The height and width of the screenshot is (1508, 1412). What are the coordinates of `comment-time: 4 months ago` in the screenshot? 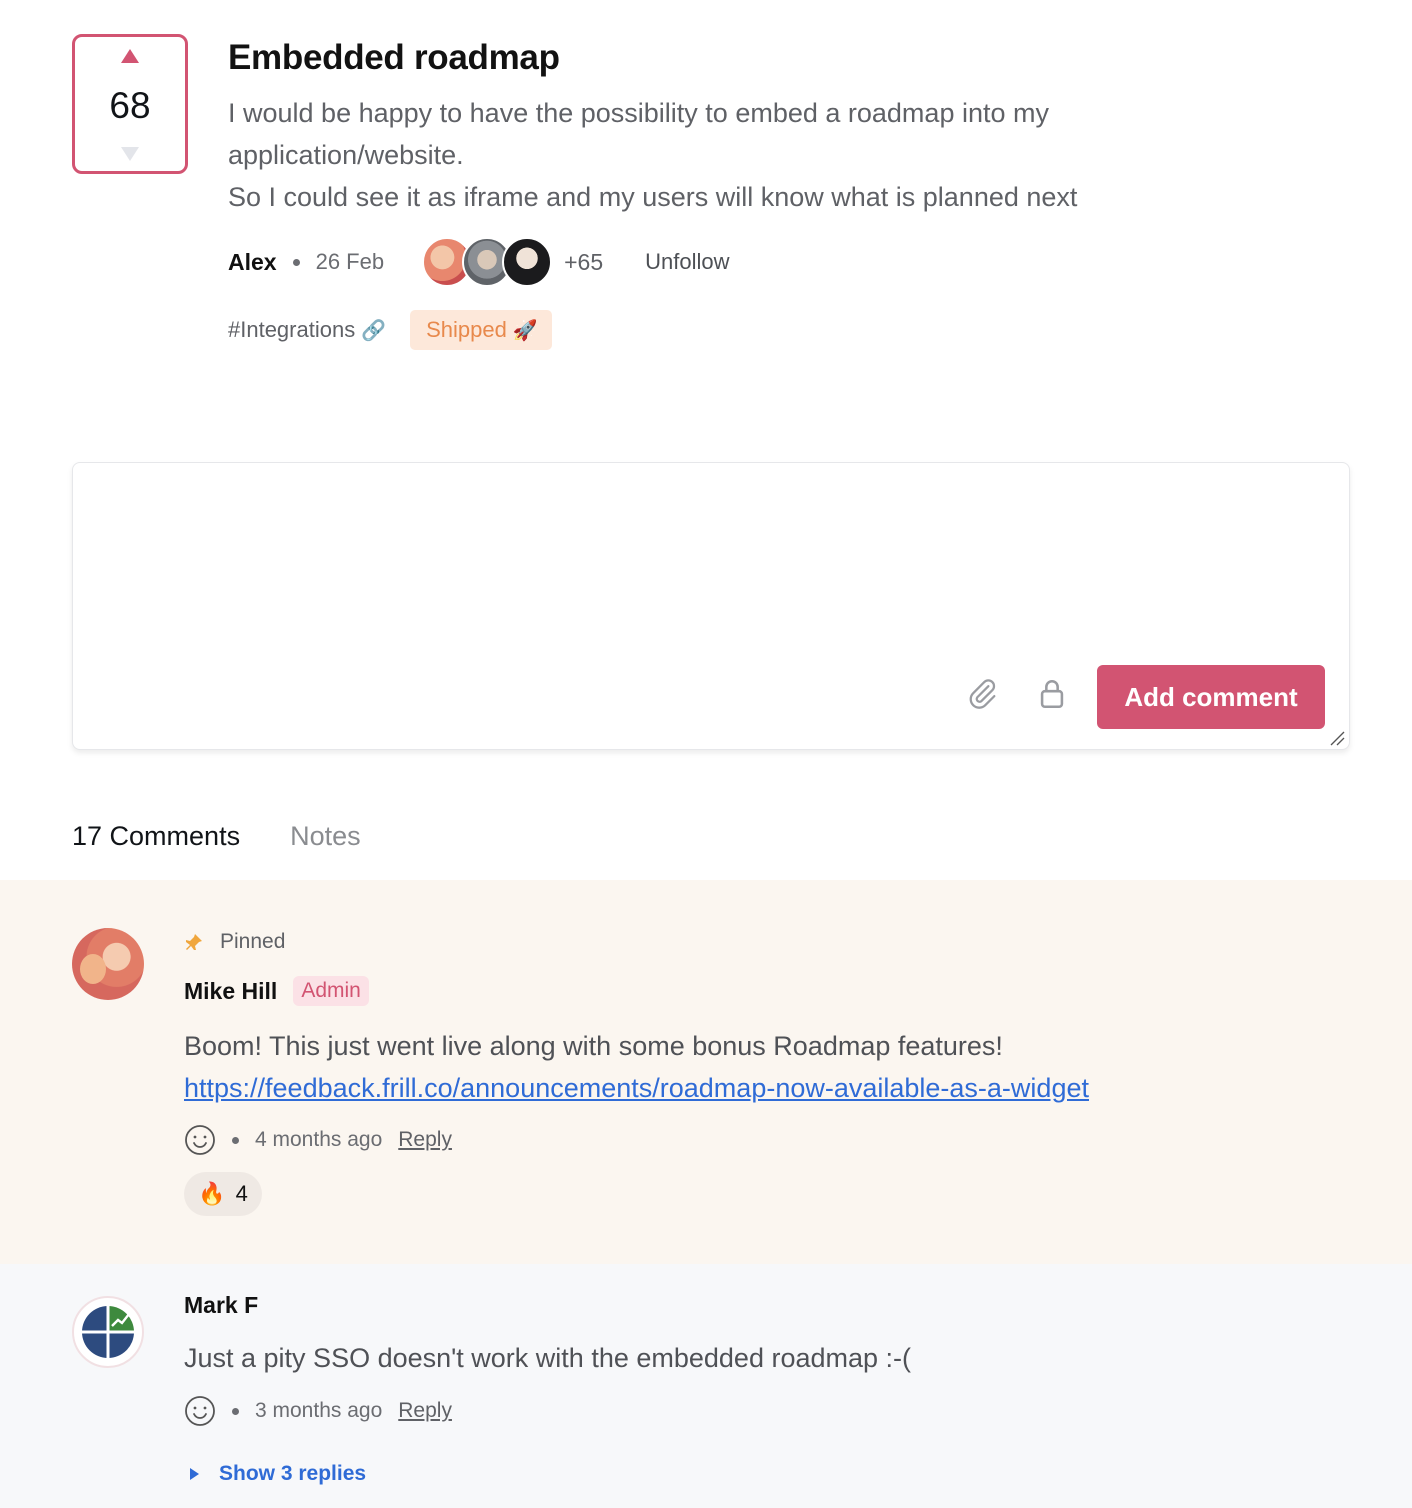 It's located at (319, 1139).